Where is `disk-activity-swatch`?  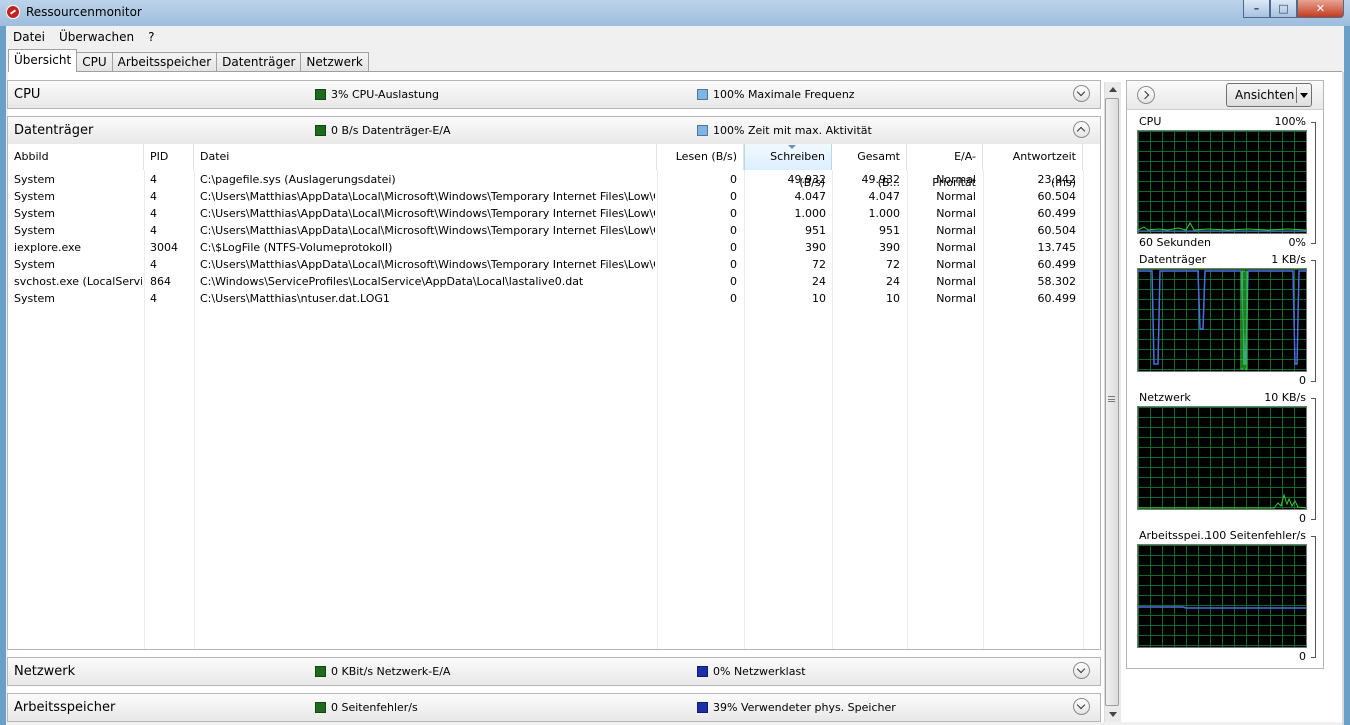
disk-activity-swatch is located at coordinates (702, 130).